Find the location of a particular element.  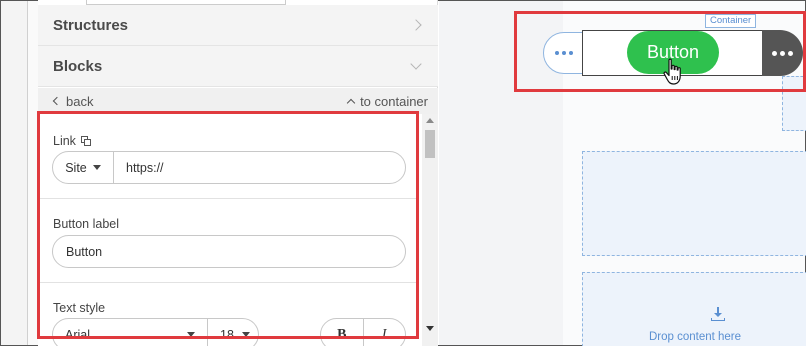

accordion-structures: Structures is located at coordinates (238, 25).